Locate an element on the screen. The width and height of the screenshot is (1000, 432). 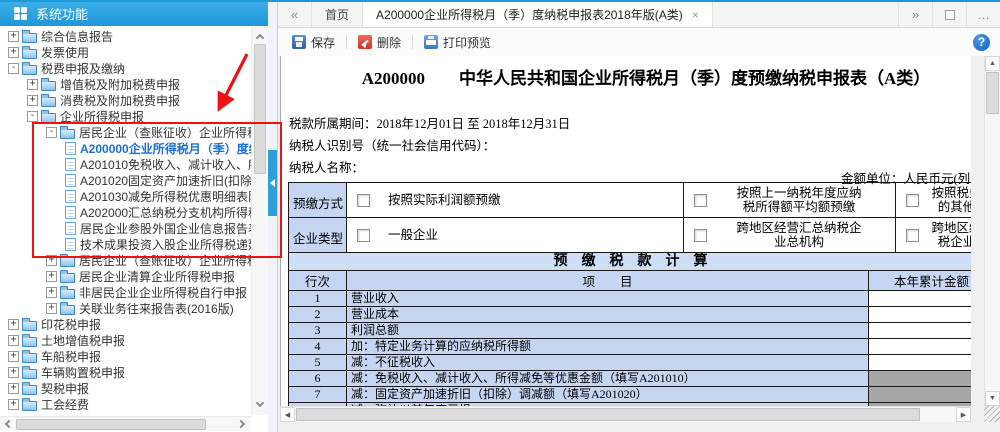
scroll-left-button: ◀ is located at coordinates (287, 414).